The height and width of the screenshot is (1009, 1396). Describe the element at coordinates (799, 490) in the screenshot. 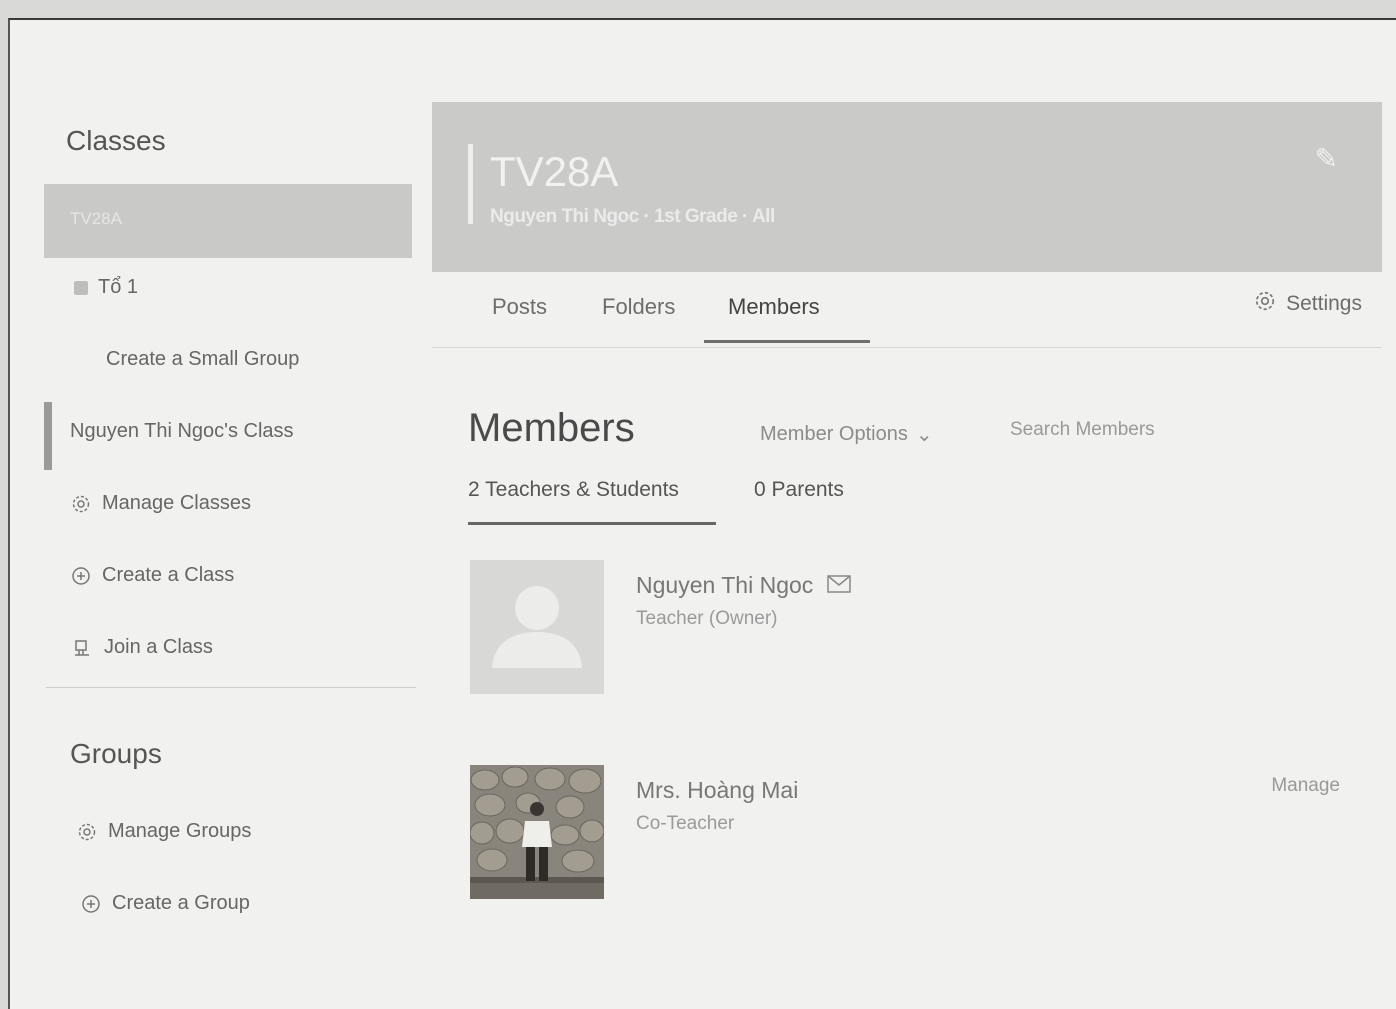

I see `tab-parents: 0 Parents` at that location.